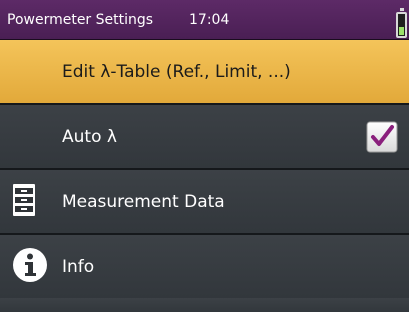 Image resolution: width=409 pixels, height=312 pixels. What do you see at coordinates (176, 71) in the screenshot?
I see `menu-item-label: Edit λ-Table (Ref., Limit, ...)` at bounding box center [176, 71].